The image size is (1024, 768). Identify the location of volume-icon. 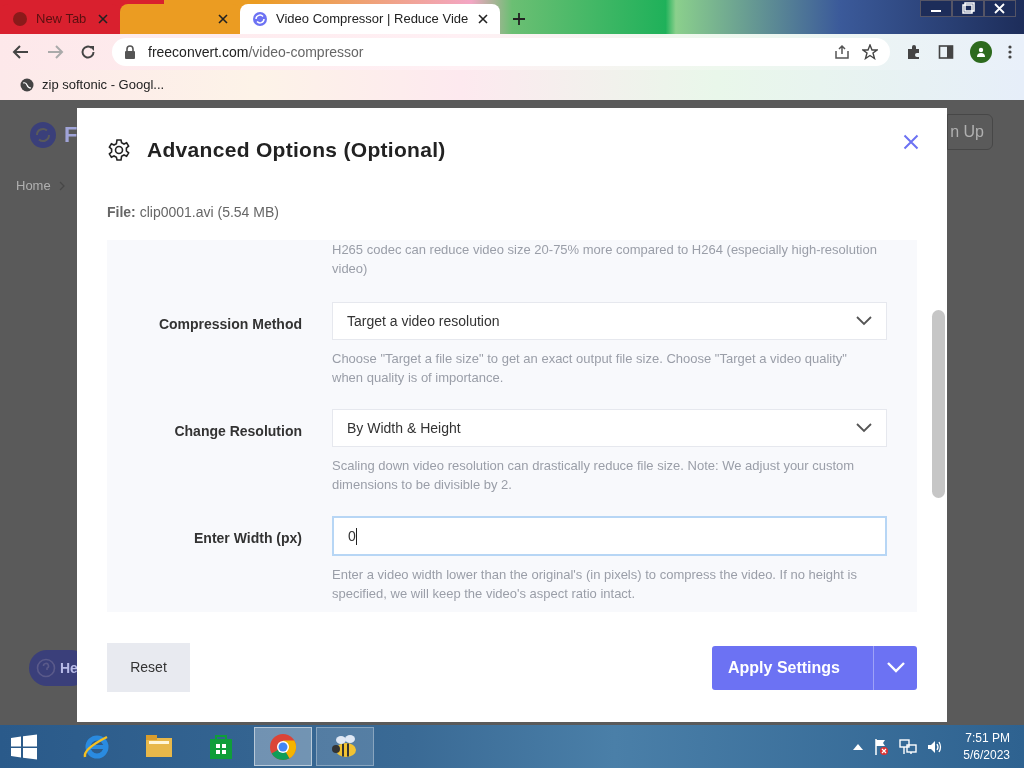
(935, 746).